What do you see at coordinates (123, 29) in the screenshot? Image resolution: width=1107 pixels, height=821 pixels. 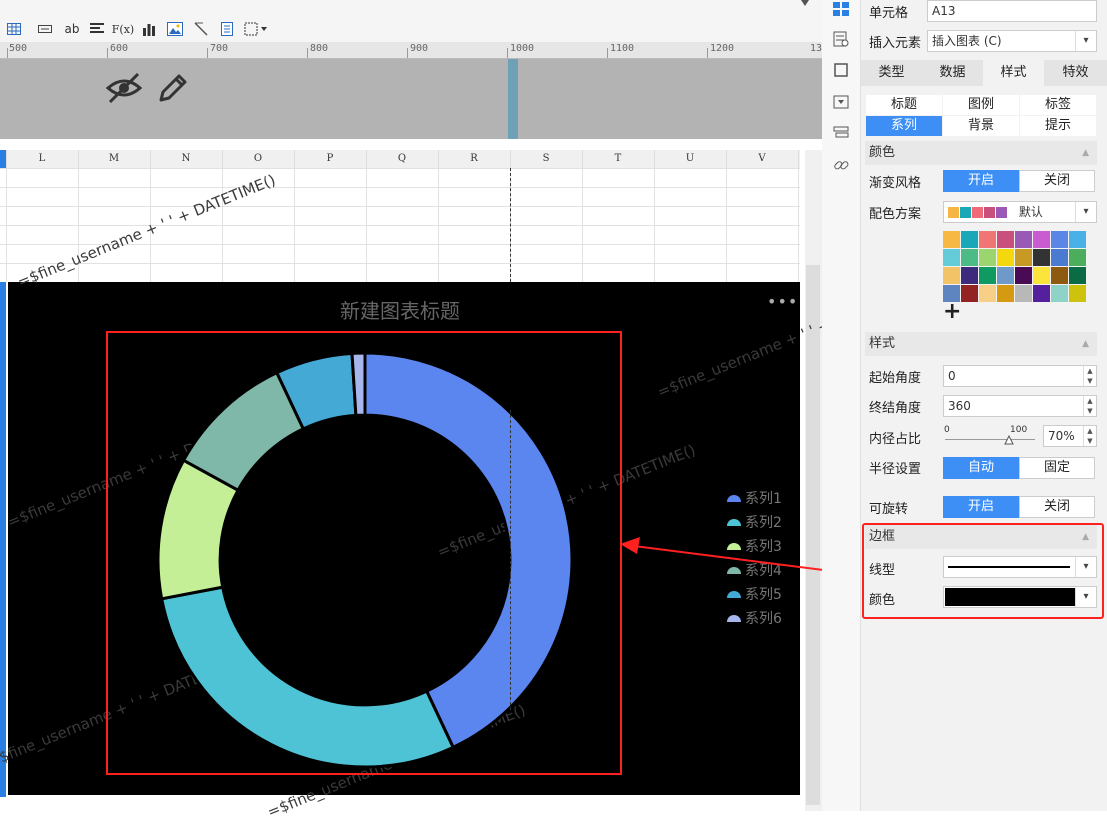 I see `formula-button: F(x)` at bounding box center [123, 29].